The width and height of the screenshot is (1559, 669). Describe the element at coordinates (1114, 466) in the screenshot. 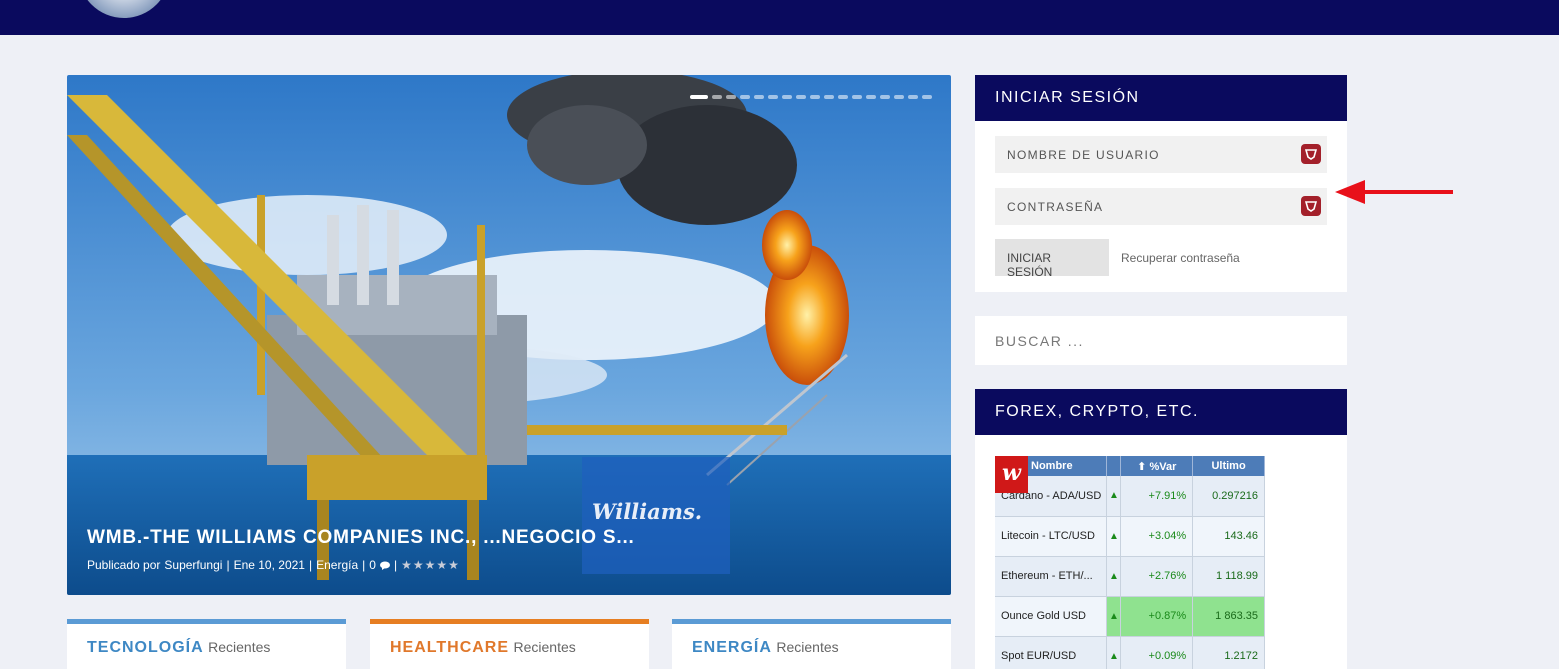

I see `column-header-trend` at that location.